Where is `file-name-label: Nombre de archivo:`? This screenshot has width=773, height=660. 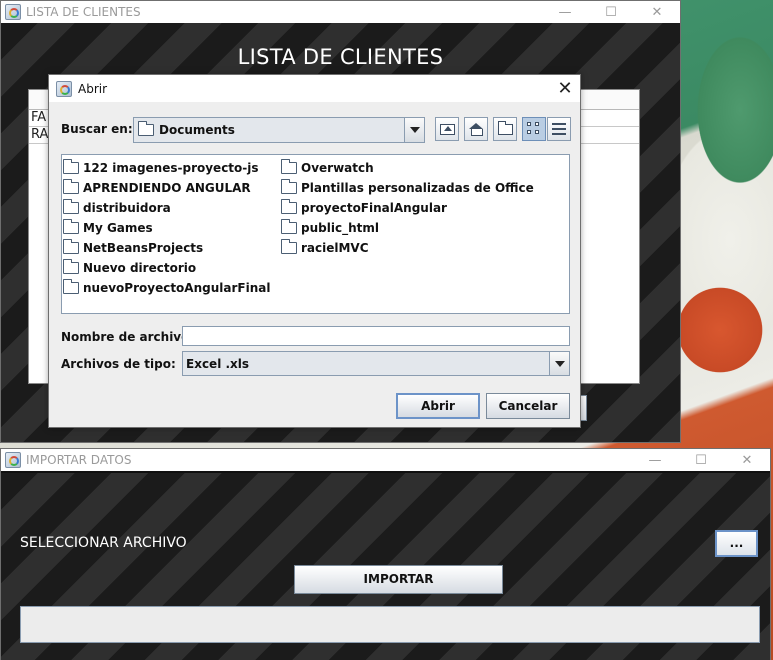
file-name-label: Nombre de archivo: is located at coordinates (128, 337).